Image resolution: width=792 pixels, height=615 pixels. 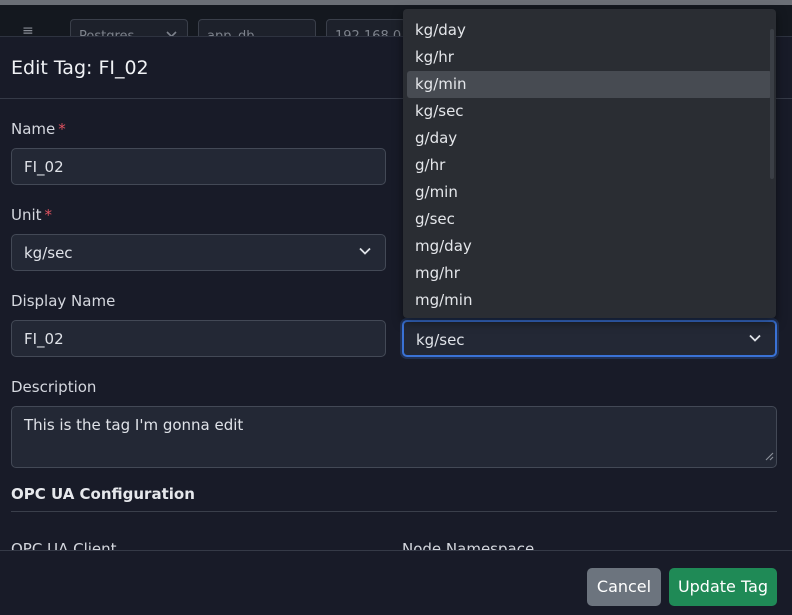 What do you see at coordinates (44, 167) in the screenshot?
I see `name-input-value: FI_02` at bounding box center [44, 167].